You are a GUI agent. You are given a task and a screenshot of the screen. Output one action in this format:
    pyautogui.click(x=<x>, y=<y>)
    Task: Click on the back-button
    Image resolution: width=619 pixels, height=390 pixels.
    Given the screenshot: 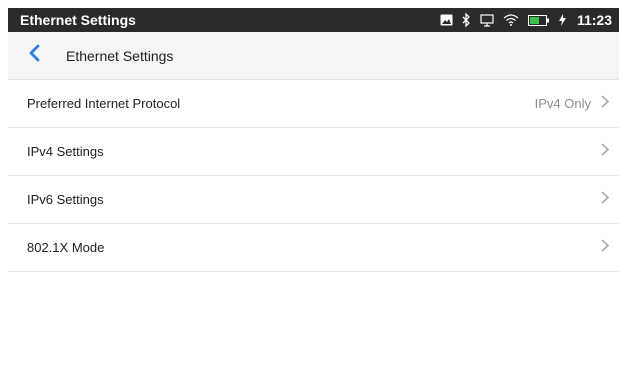 What is the action you would take?
    pyautogui.click(x=37, y=56)
    